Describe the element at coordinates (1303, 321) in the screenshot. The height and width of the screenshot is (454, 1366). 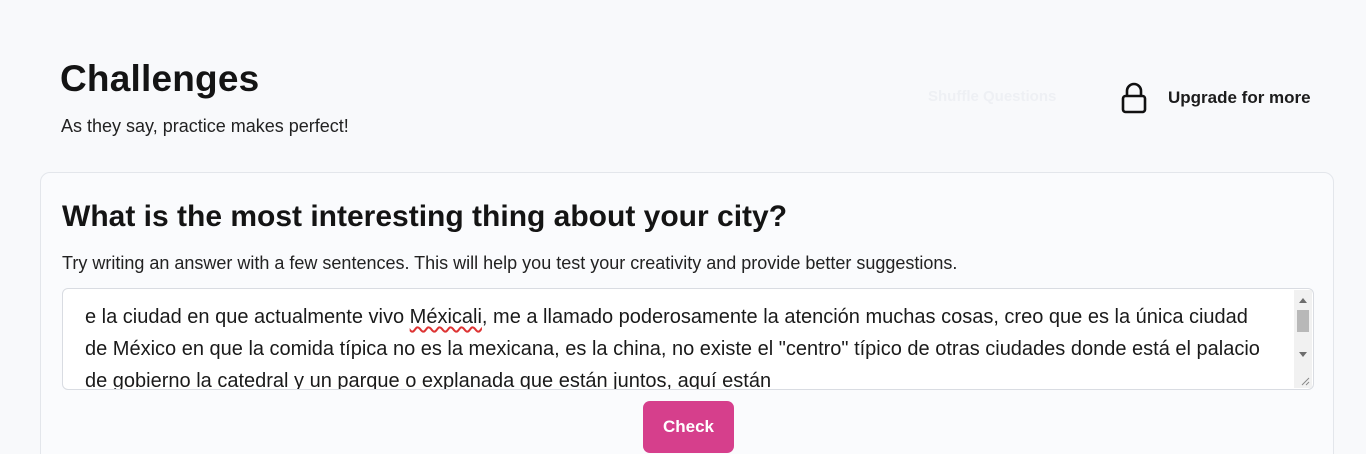
I see `scroll-thumb` at that location.